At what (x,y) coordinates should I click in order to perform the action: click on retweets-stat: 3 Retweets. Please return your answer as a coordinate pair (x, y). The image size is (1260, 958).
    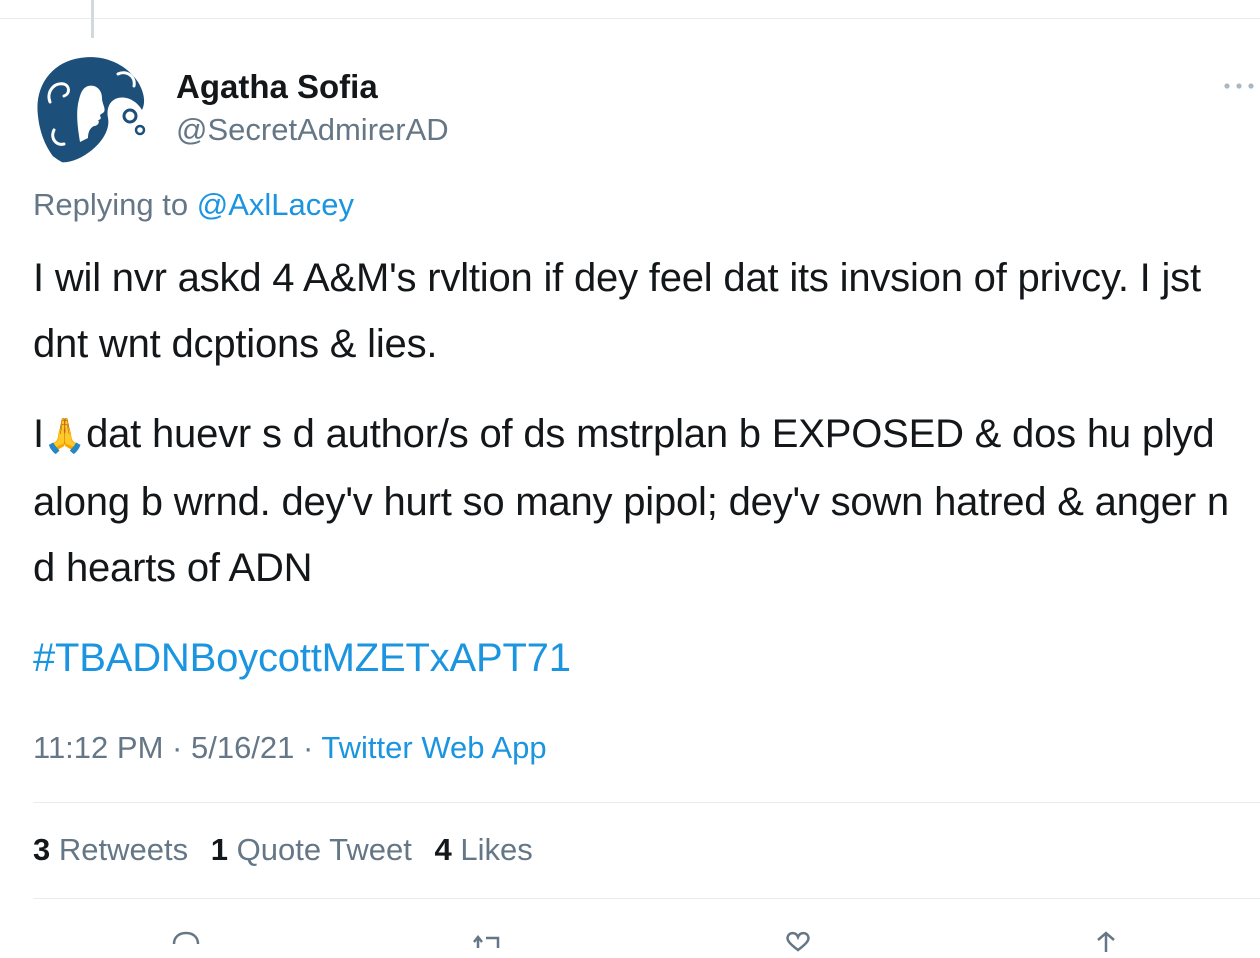
    Looking at the image, I should click on (110, 849).